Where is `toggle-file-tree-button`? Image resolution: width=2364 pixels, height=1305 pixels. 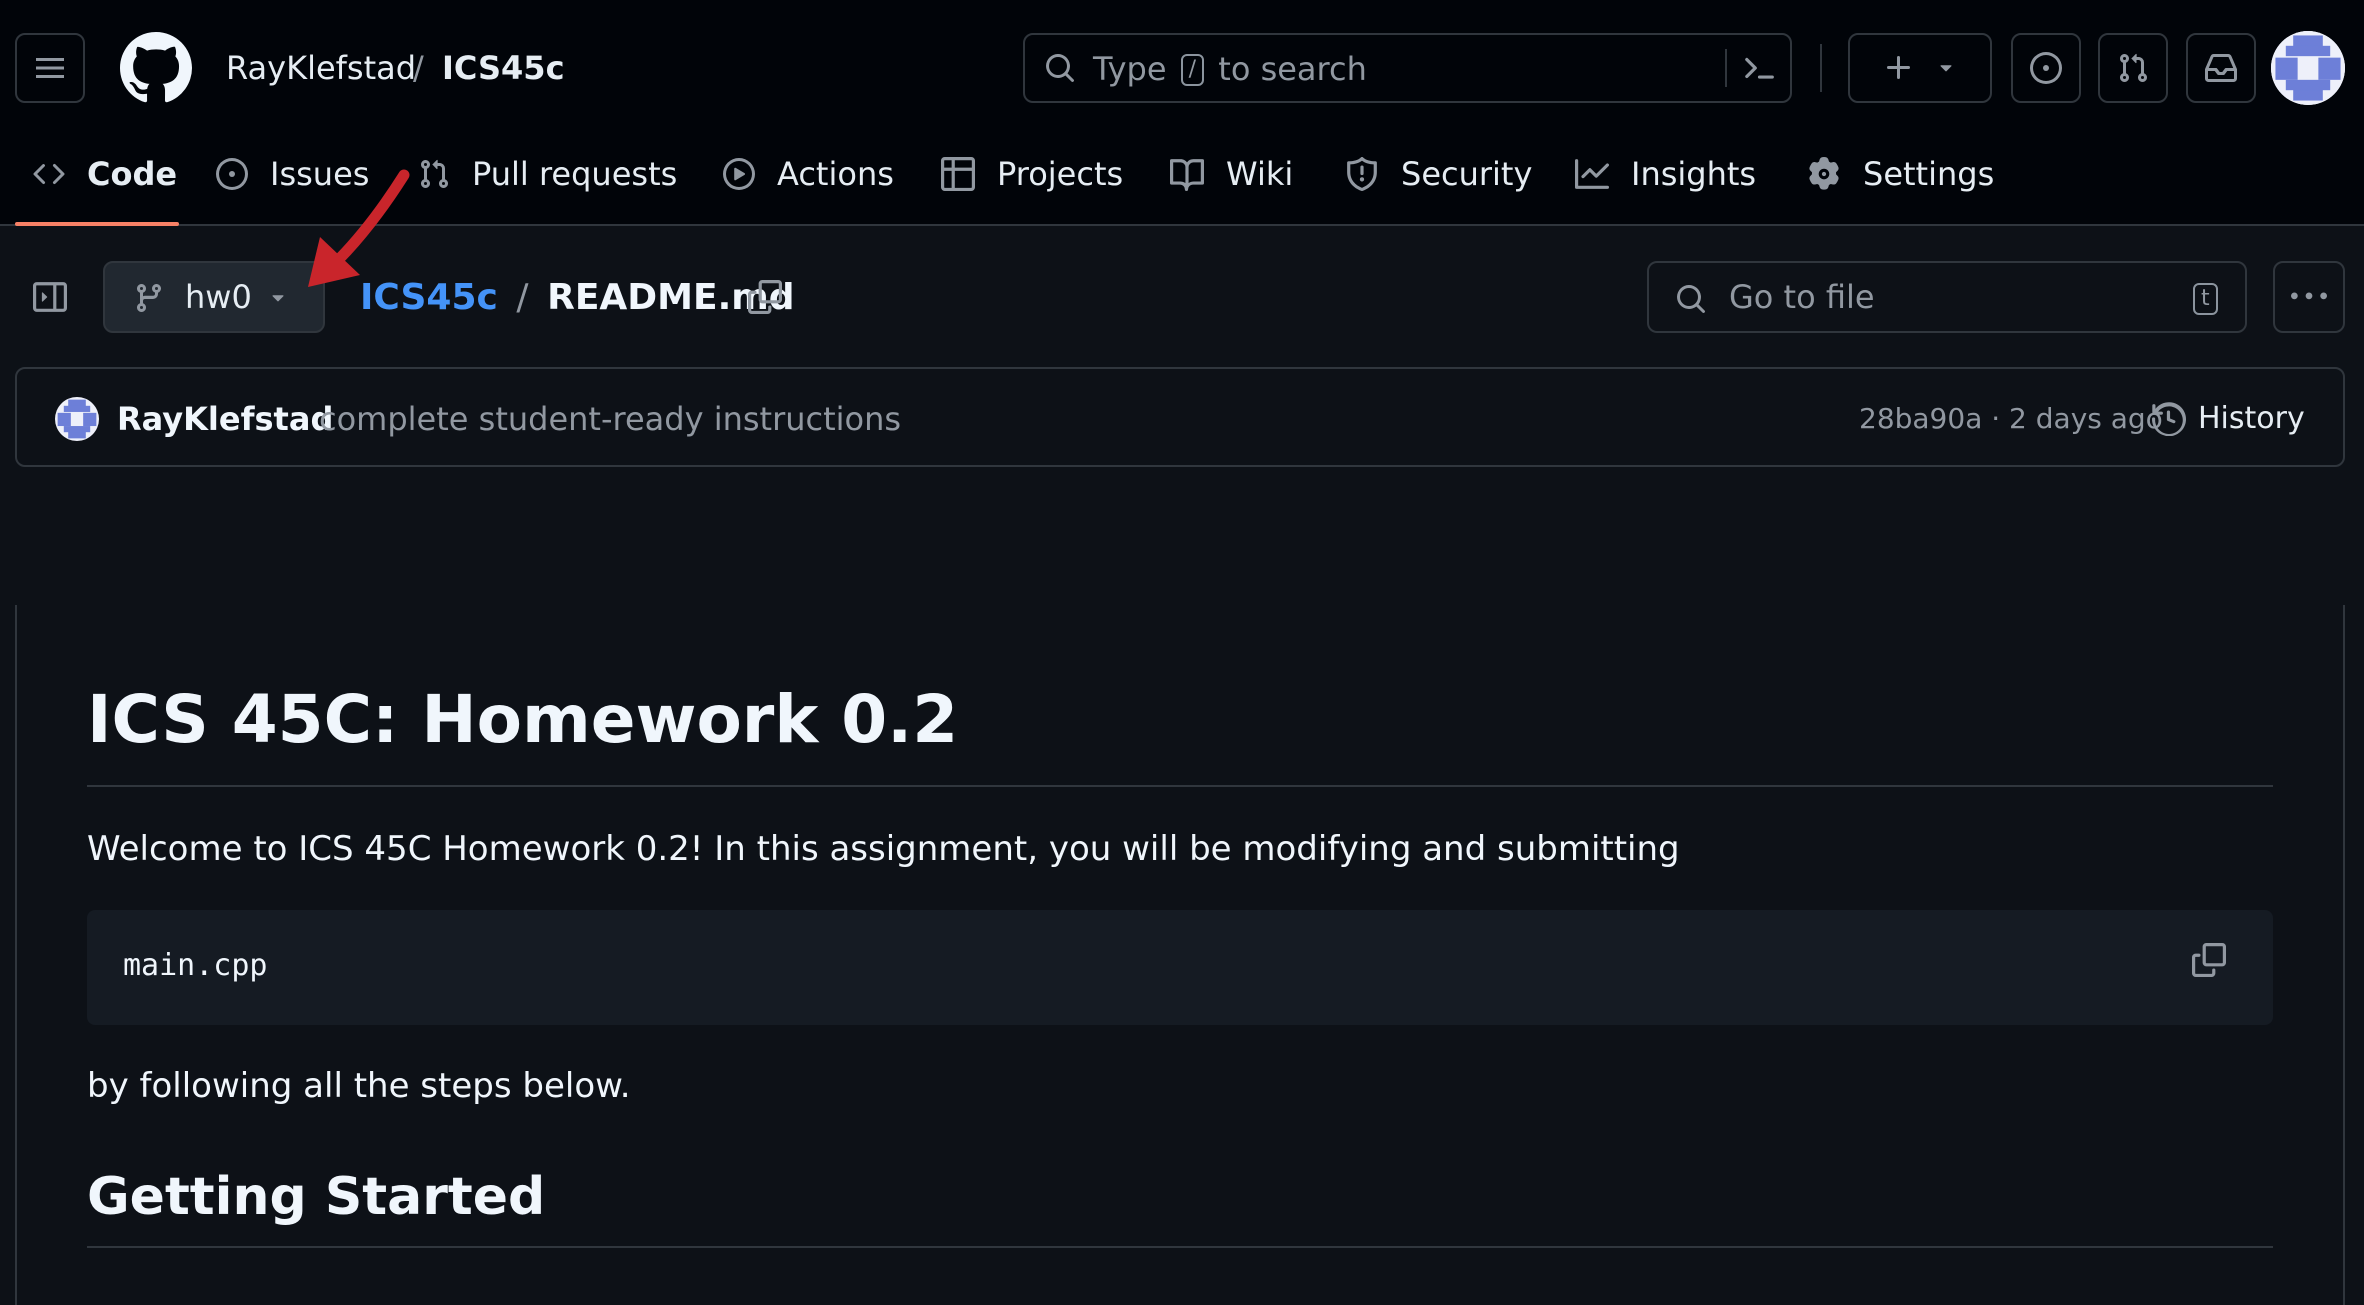 toggle-file-tree-button is located at coordinates (50, 297).